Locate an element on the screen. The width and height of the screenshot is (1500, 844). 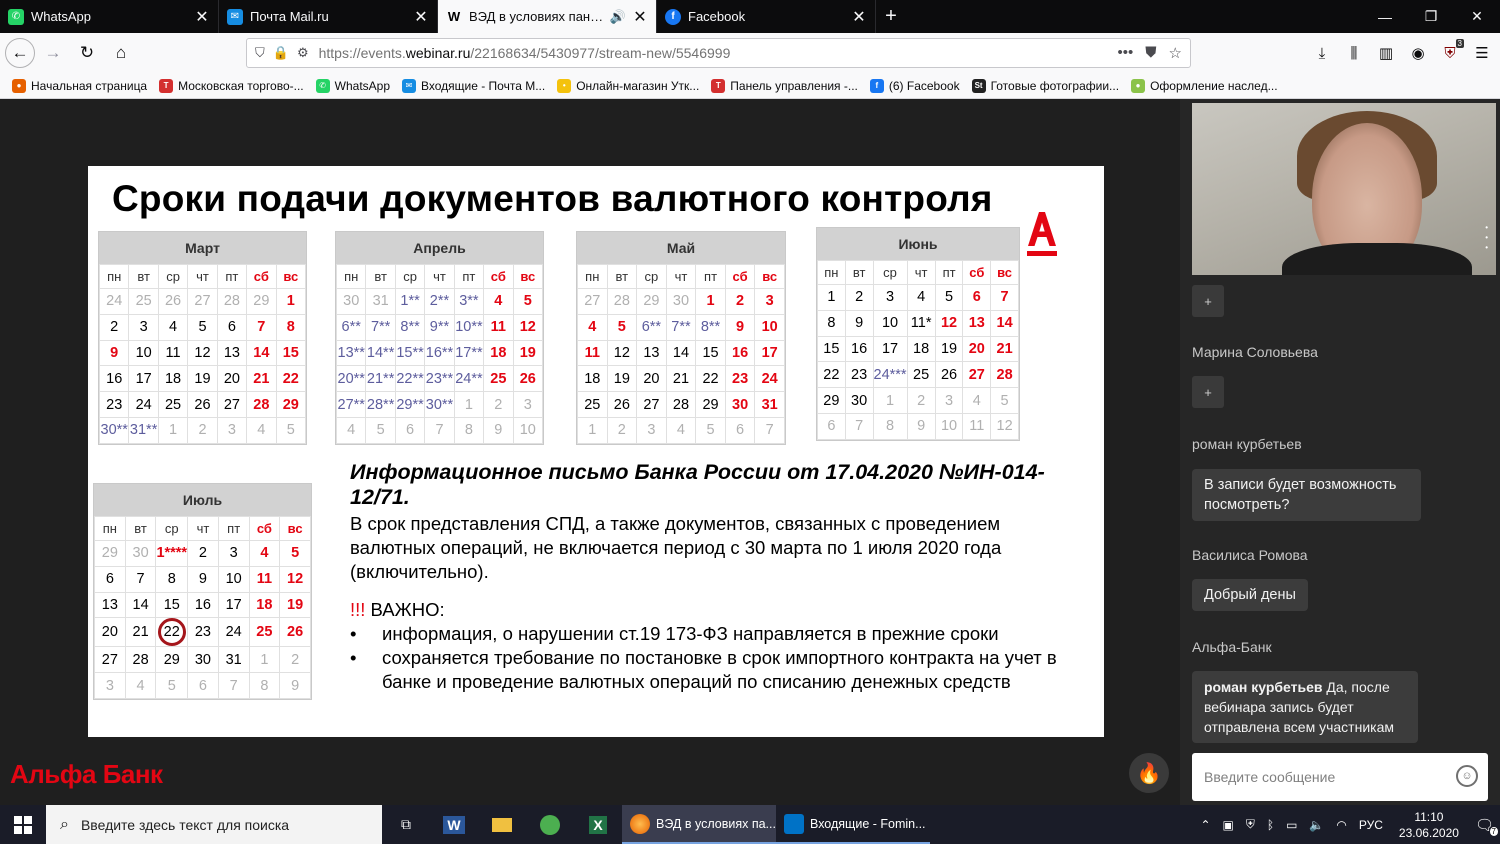
calendar-day: 16 is located at coordinates (203, 605).